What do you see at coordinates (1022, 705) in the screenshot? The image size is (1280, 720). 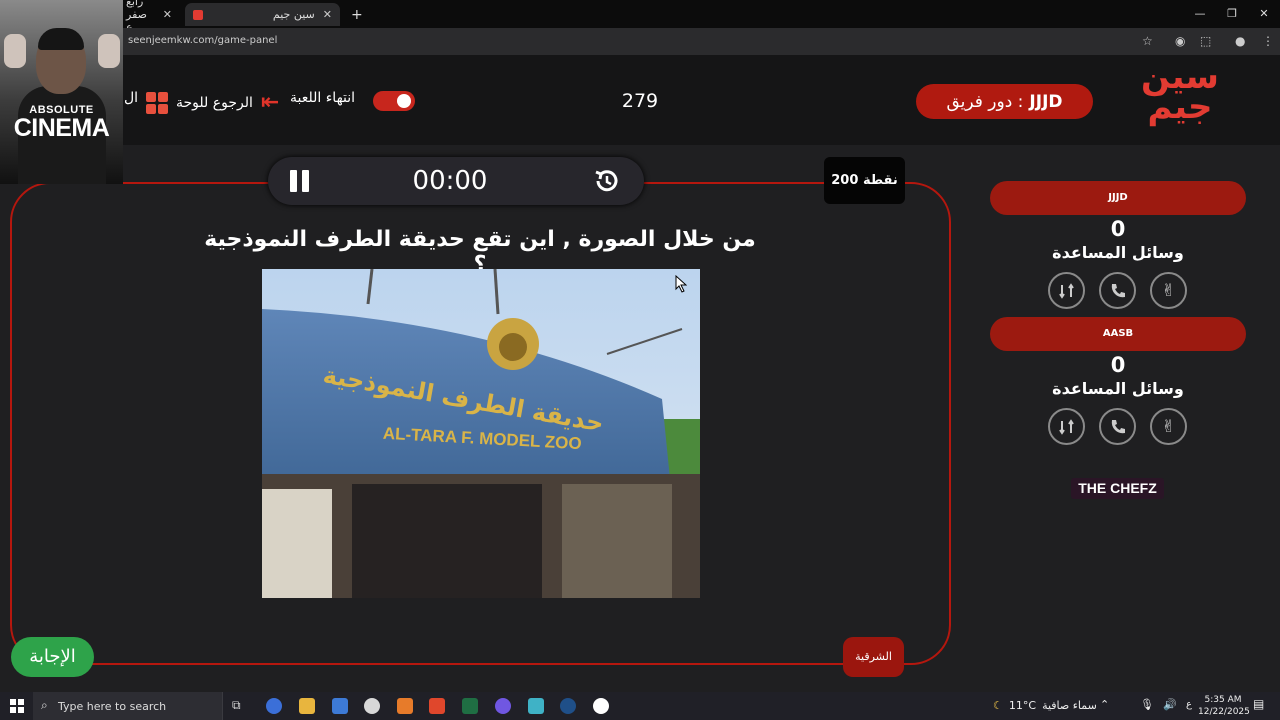 I see `temperature: 11°C` at bounding box center [1022, 705].